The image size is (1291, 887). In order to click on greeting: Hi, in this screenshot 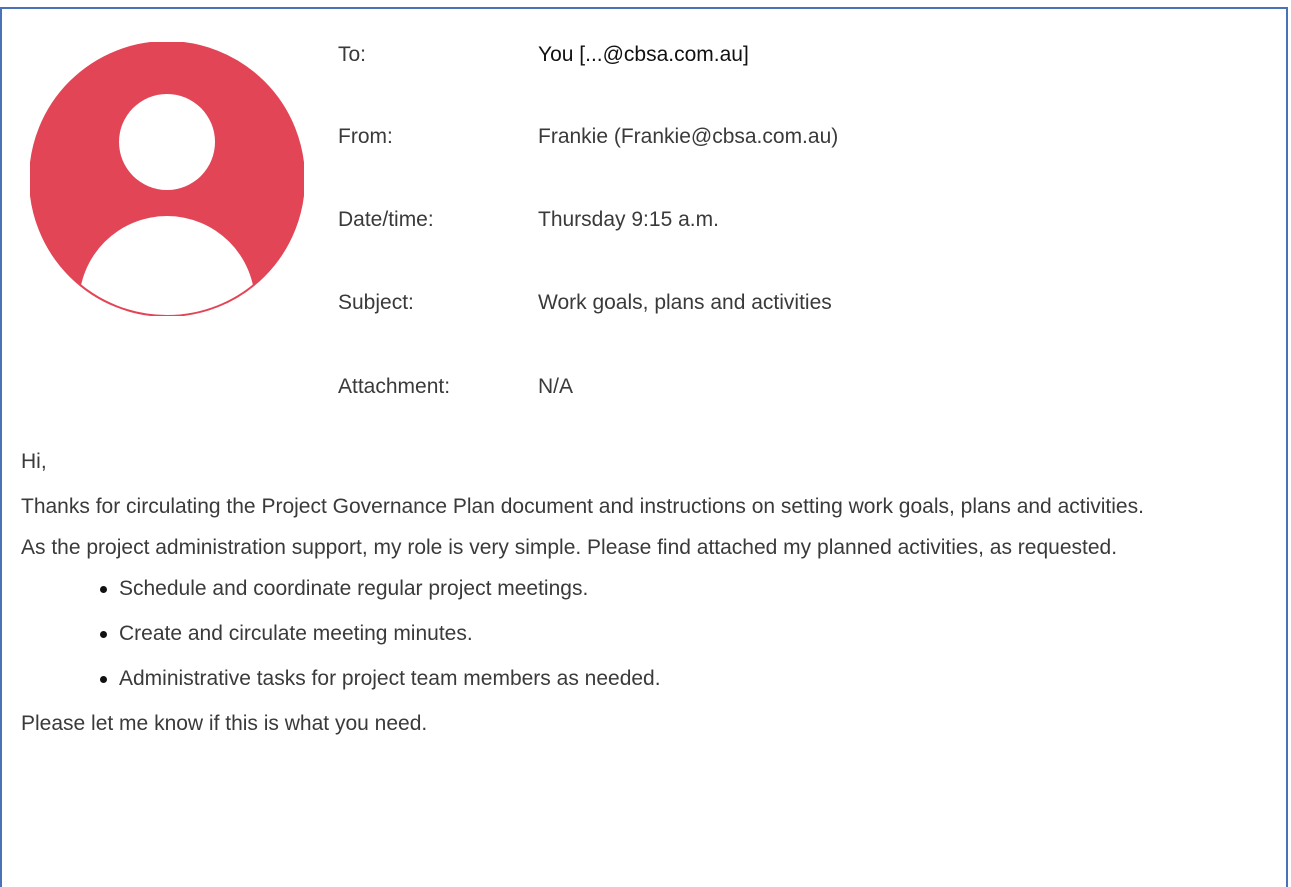, I will do `click(34, 461)`.